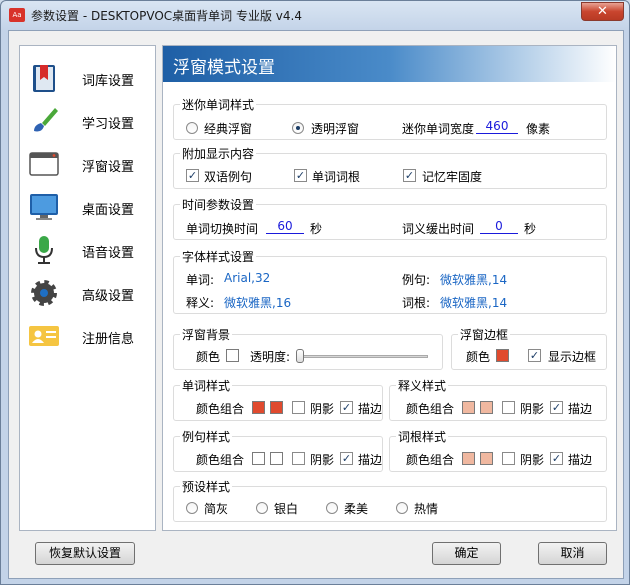 The image size is (630, 585). I want to click on checkbox-meaning-shadow, so click(508, 407).